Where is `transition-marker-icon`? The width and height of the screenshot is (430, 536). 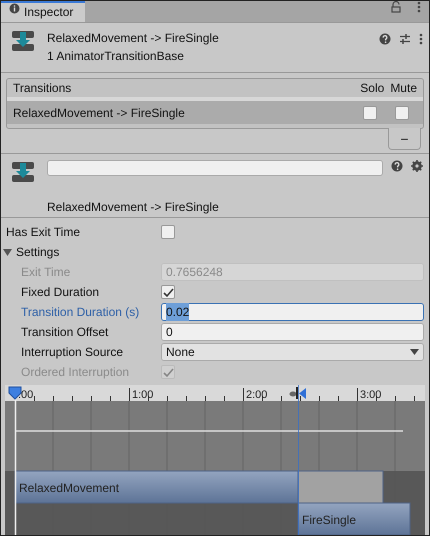 transition-marker-icon is located at coordinates (298, 393).